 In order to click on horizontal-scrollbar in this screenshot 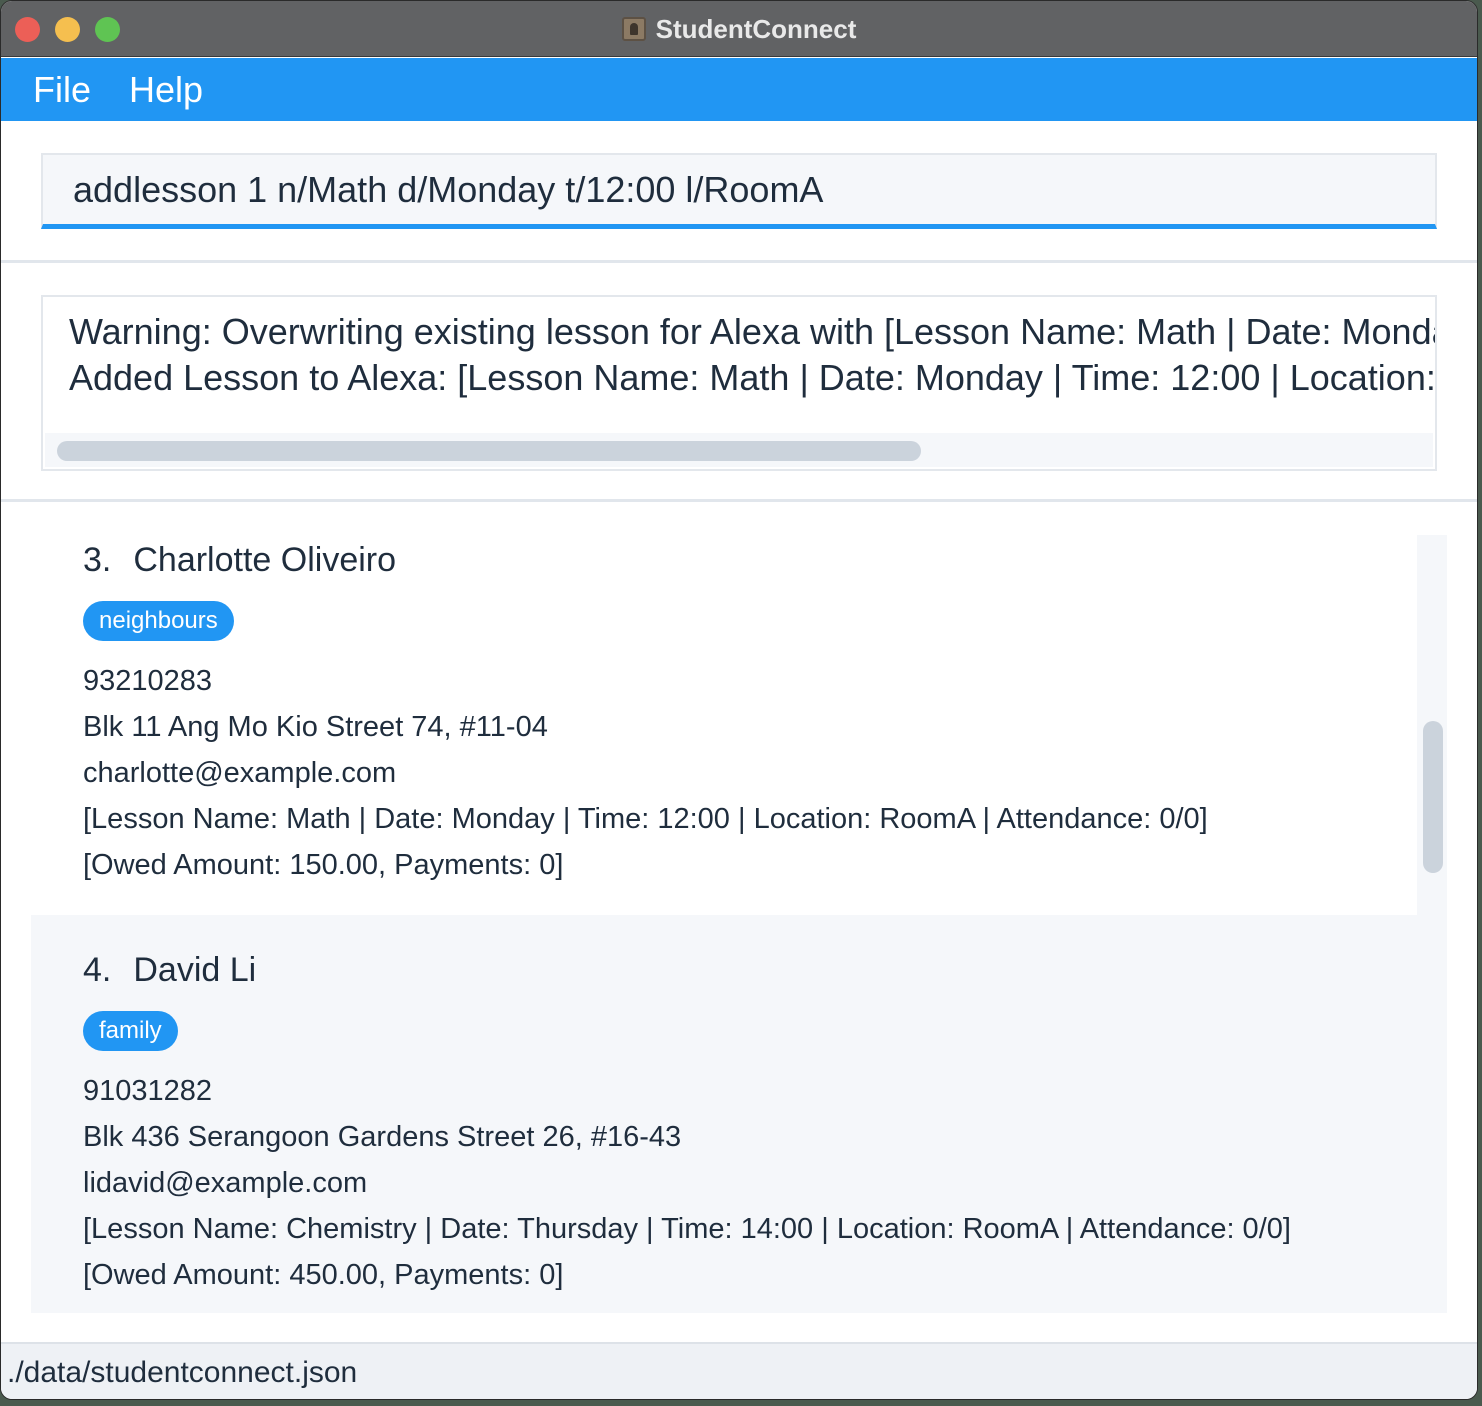, I will do `click(739, 450)`.